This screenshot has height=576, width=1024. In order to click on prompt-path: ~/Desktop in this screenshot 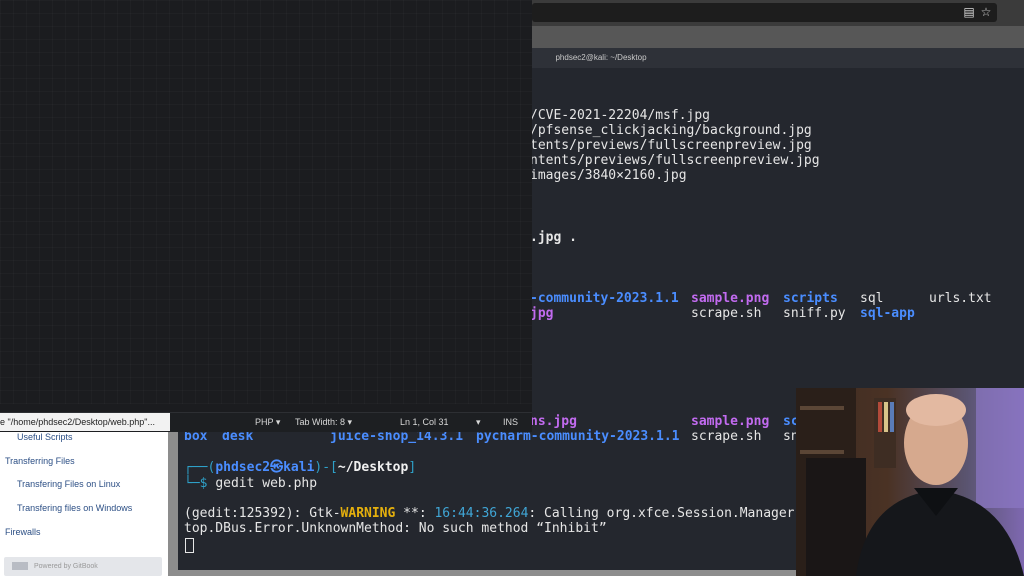, I will do `click(373, 467)`.